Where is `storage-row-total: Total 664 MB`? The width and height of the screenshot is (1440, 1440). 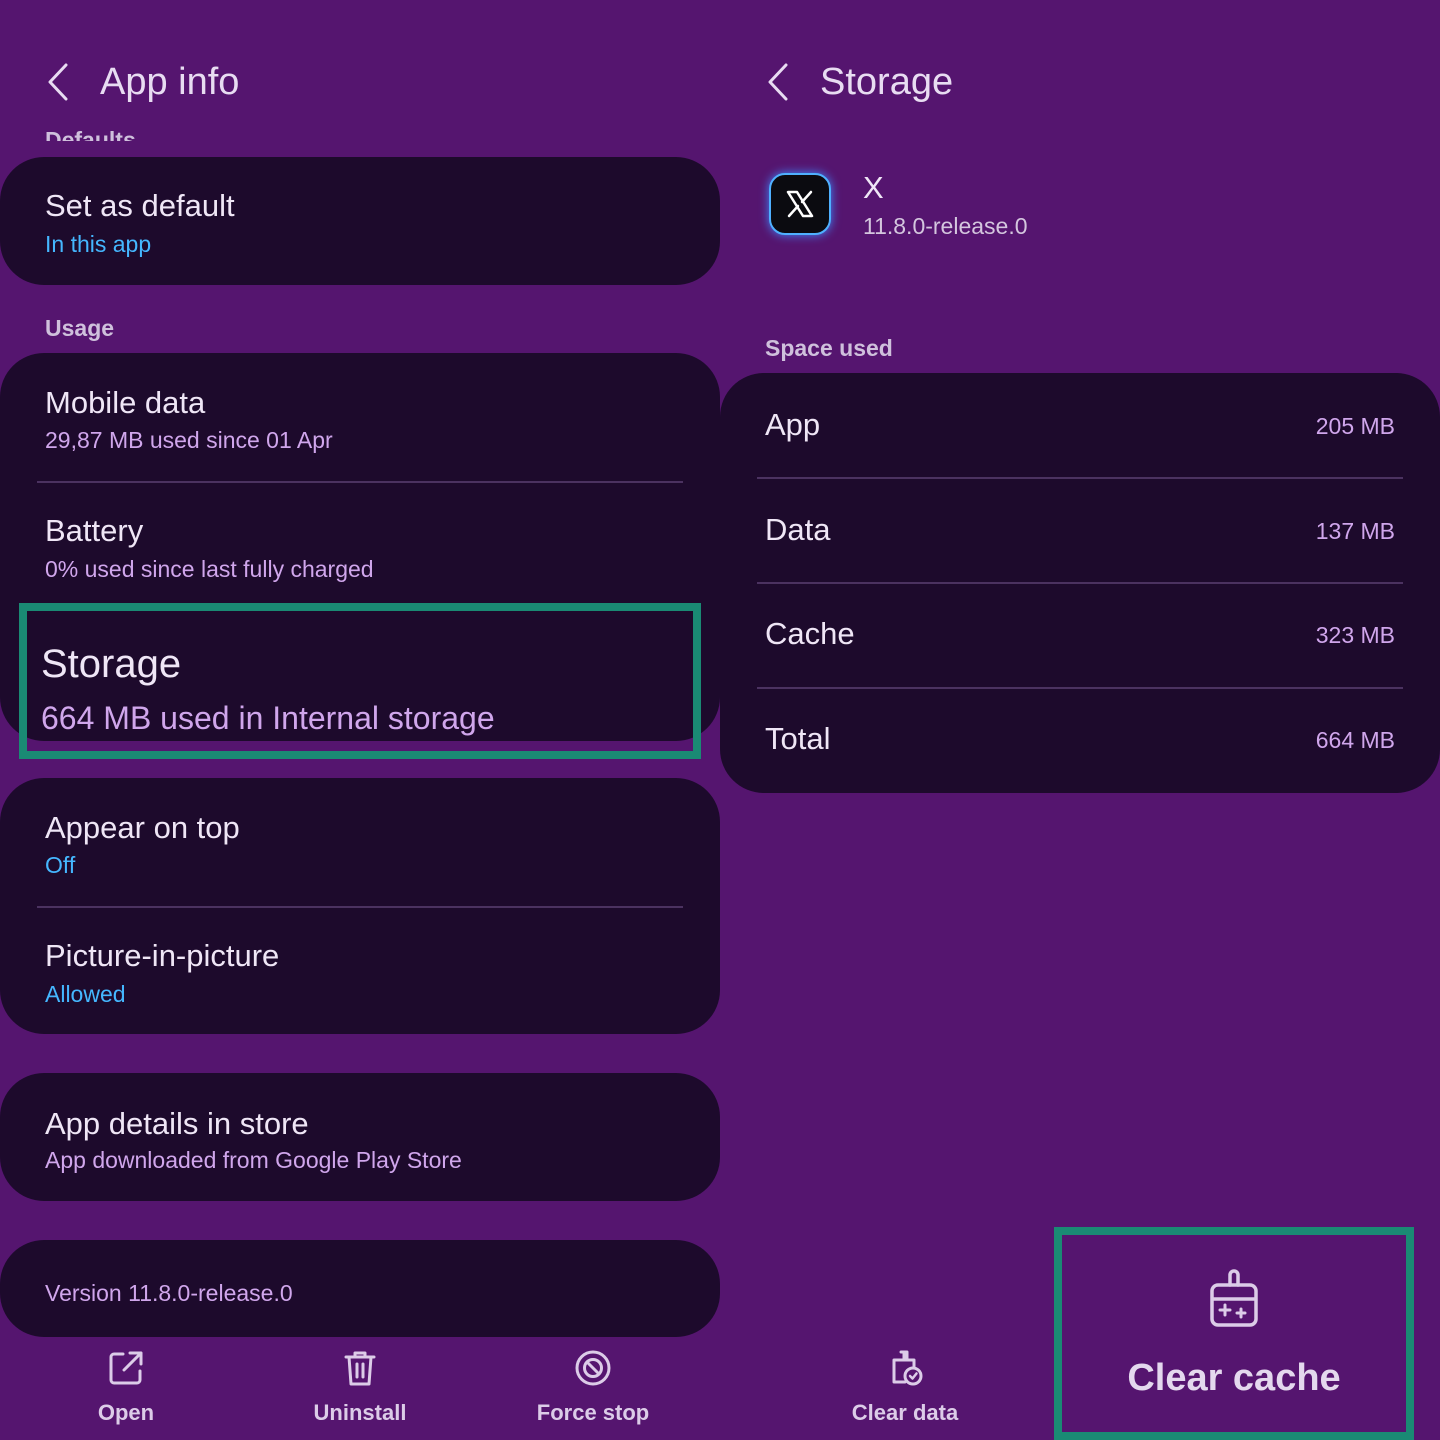
storage-row-total: Total 664 MB is located at coordinates (1080, 739).